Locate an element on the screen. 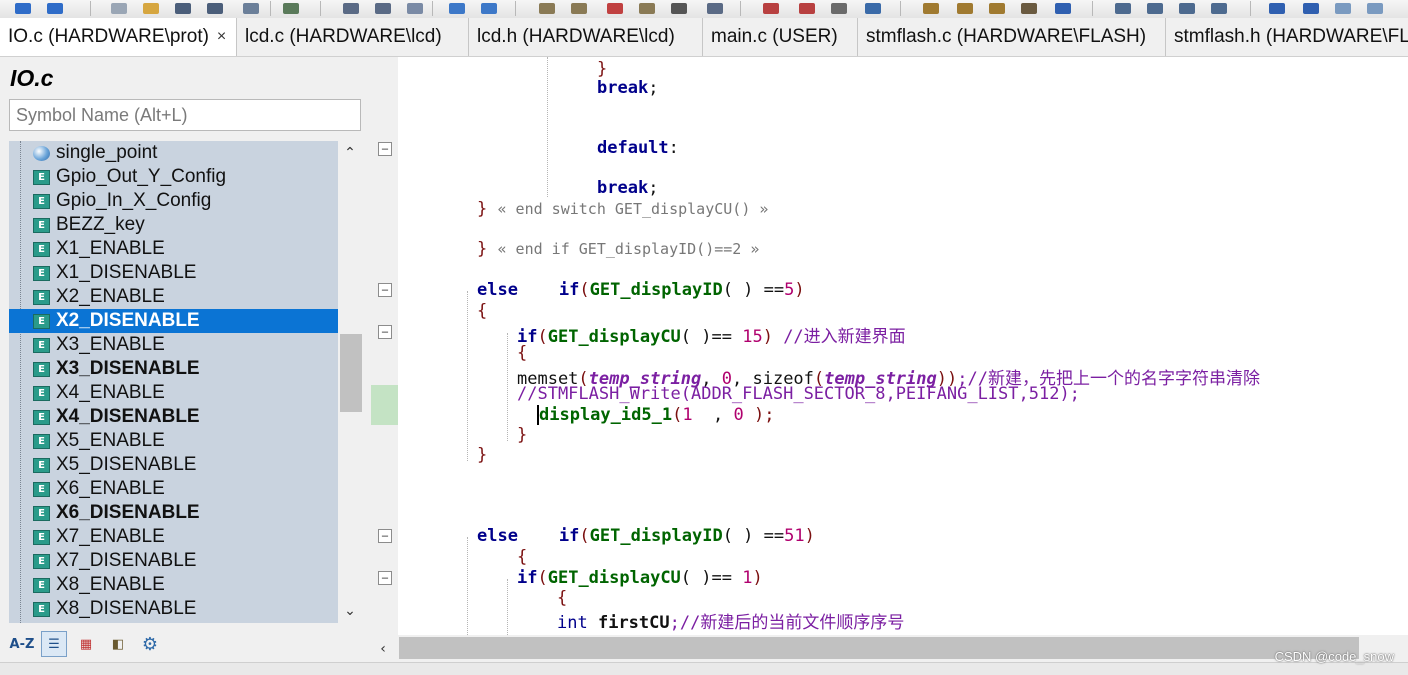 This screenshot has width=1408, height=675. books-icon is located at coordinates (997, 8).